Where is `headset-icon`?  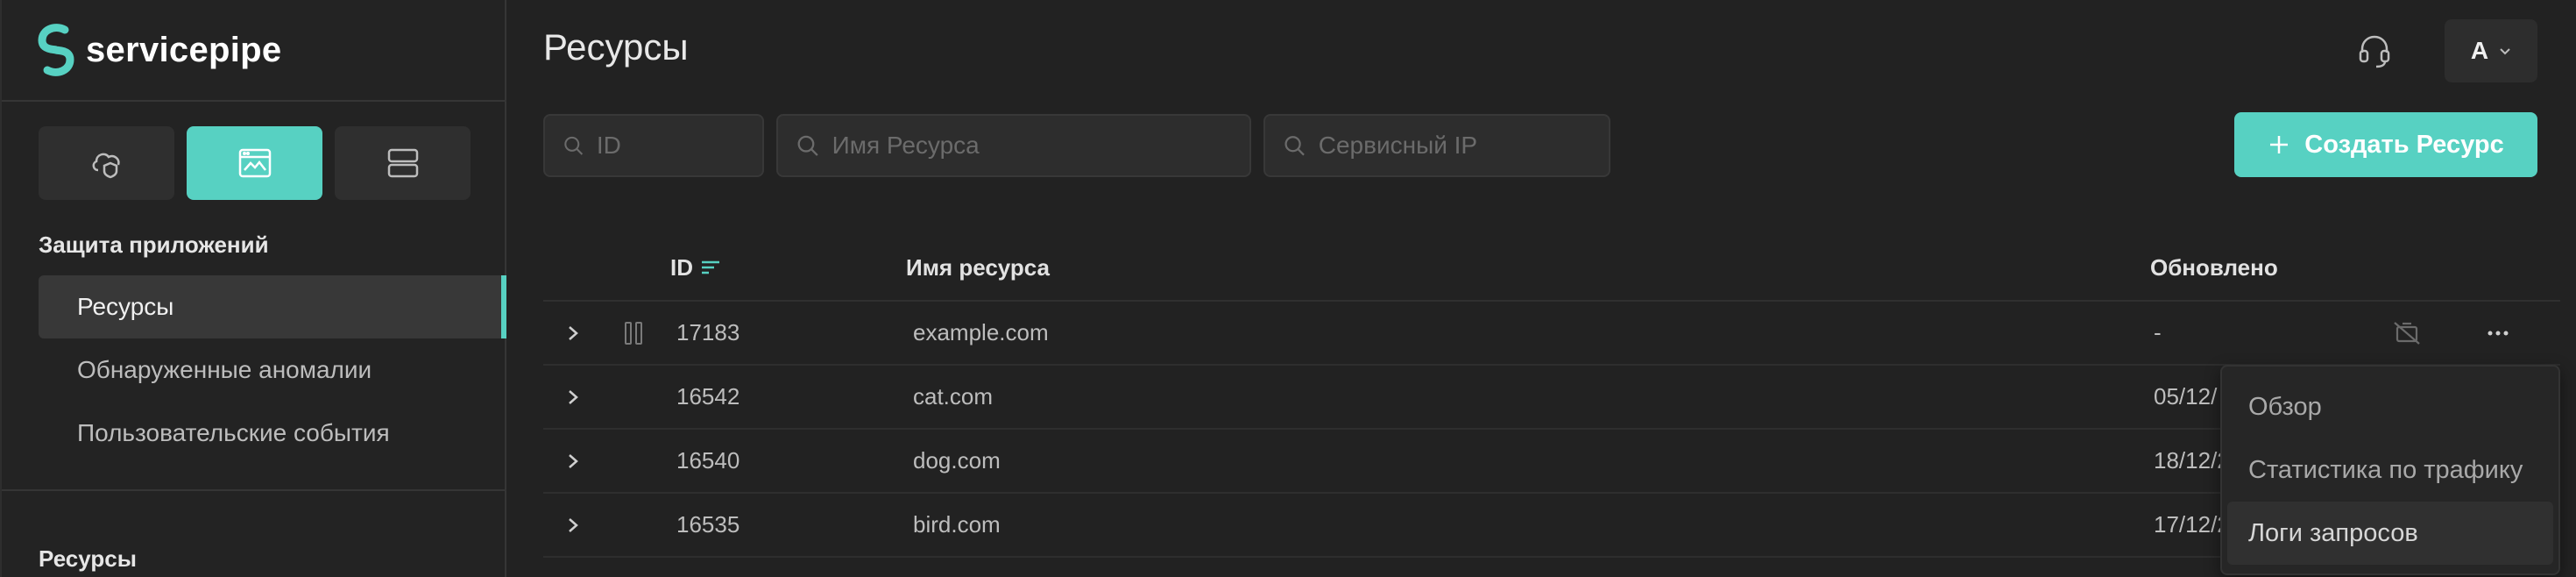
headset-icon is located at coordinates (2374, 51).